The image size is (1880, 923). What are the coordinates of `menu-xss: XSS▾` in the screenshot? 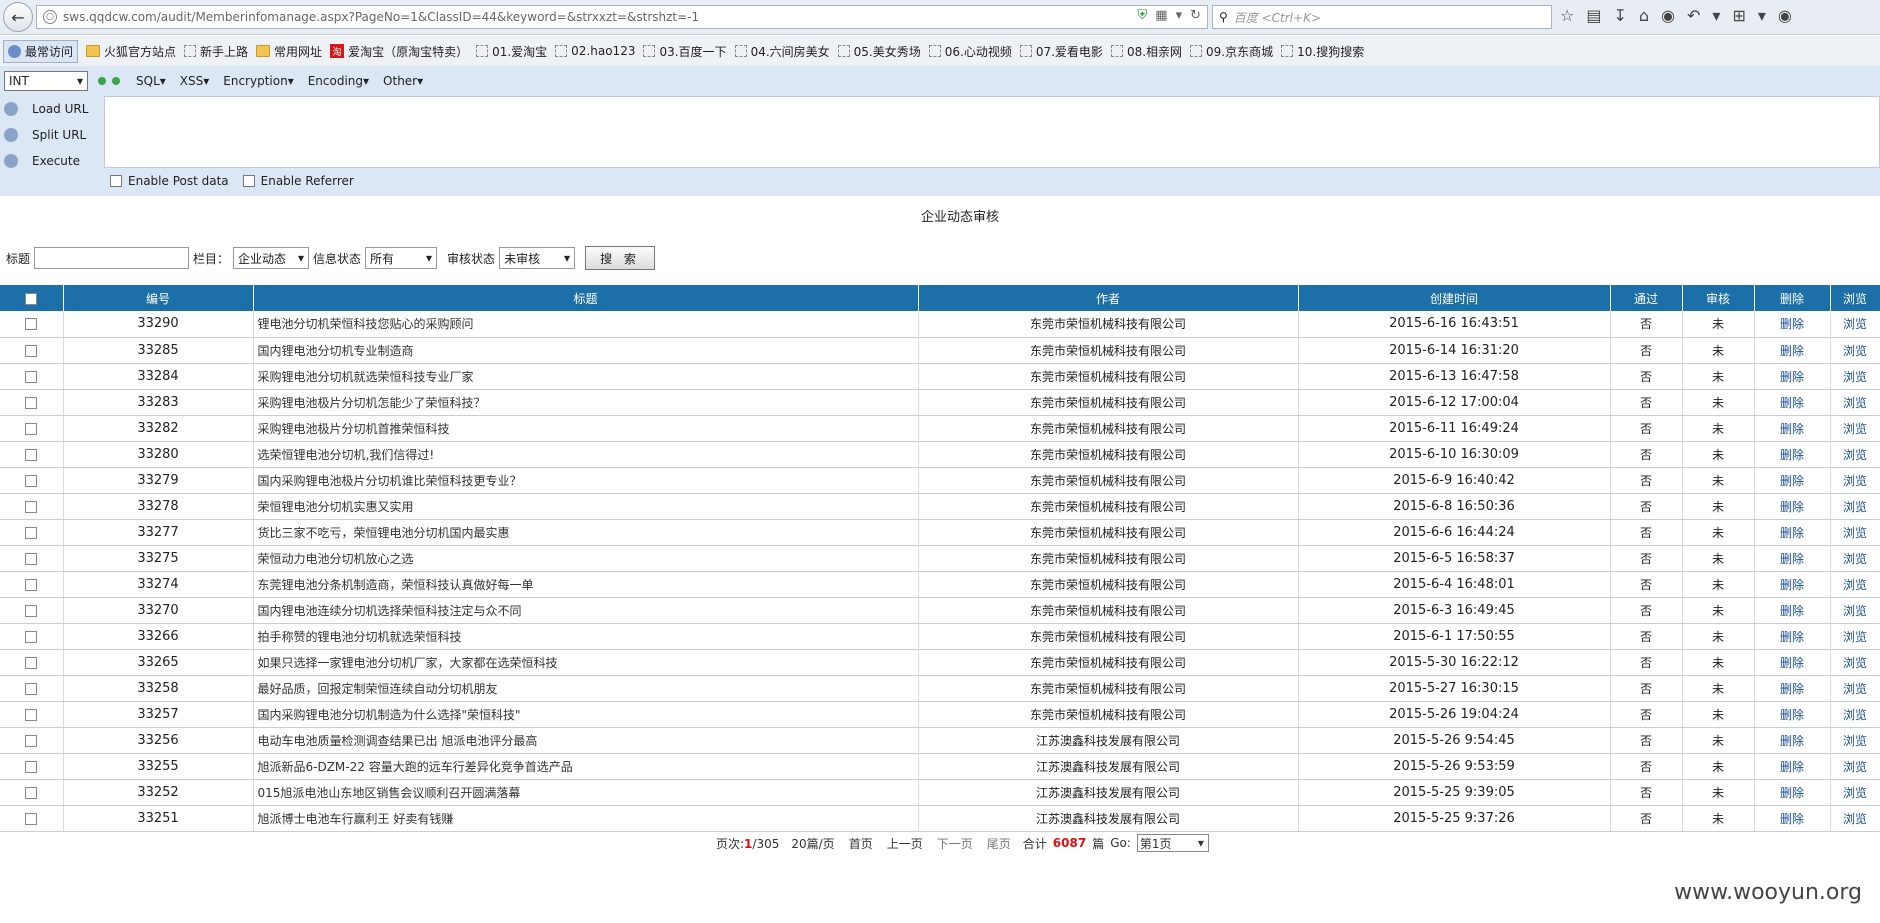 It's located at (194, 81).